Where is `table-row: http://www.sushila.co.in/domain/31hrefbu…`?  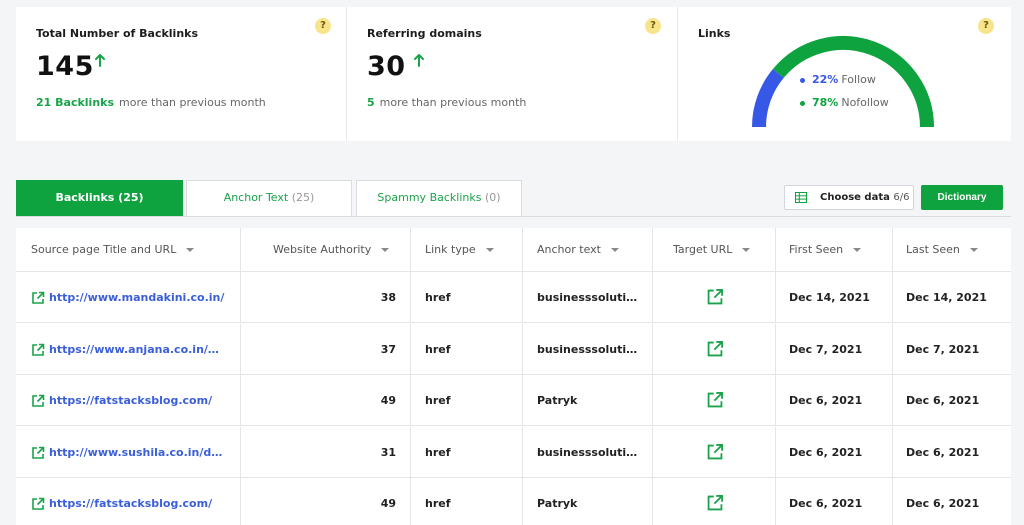 table-row: http://www.sushila.co.in/domain/31hrefbu… is located at coordinates (513, 452).